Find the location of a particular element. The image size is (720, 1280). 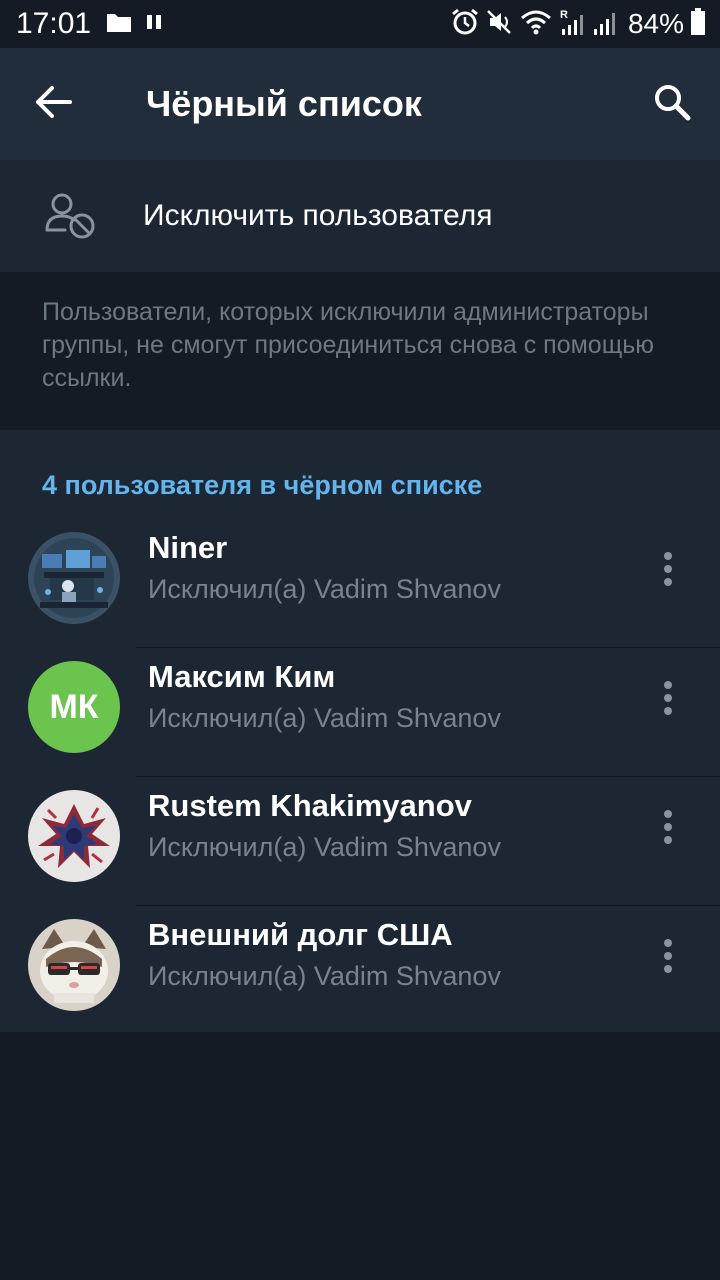

search-button is located at coordinates (672, 104).